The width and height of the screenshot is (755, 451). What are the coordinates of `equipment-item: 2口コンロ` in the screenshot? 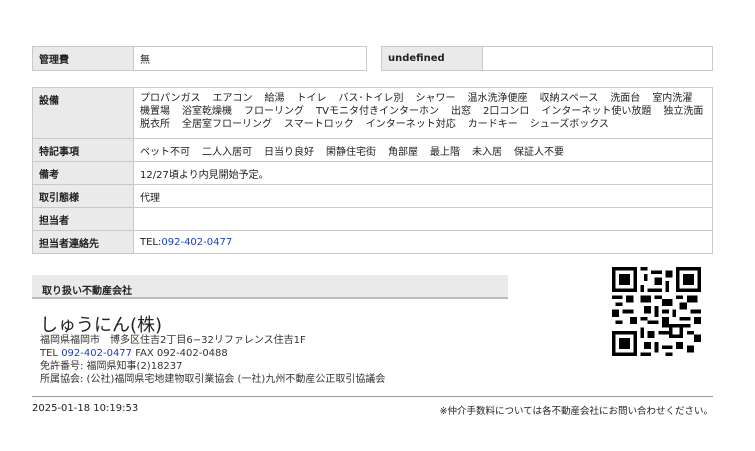 It's located at (506, 111).